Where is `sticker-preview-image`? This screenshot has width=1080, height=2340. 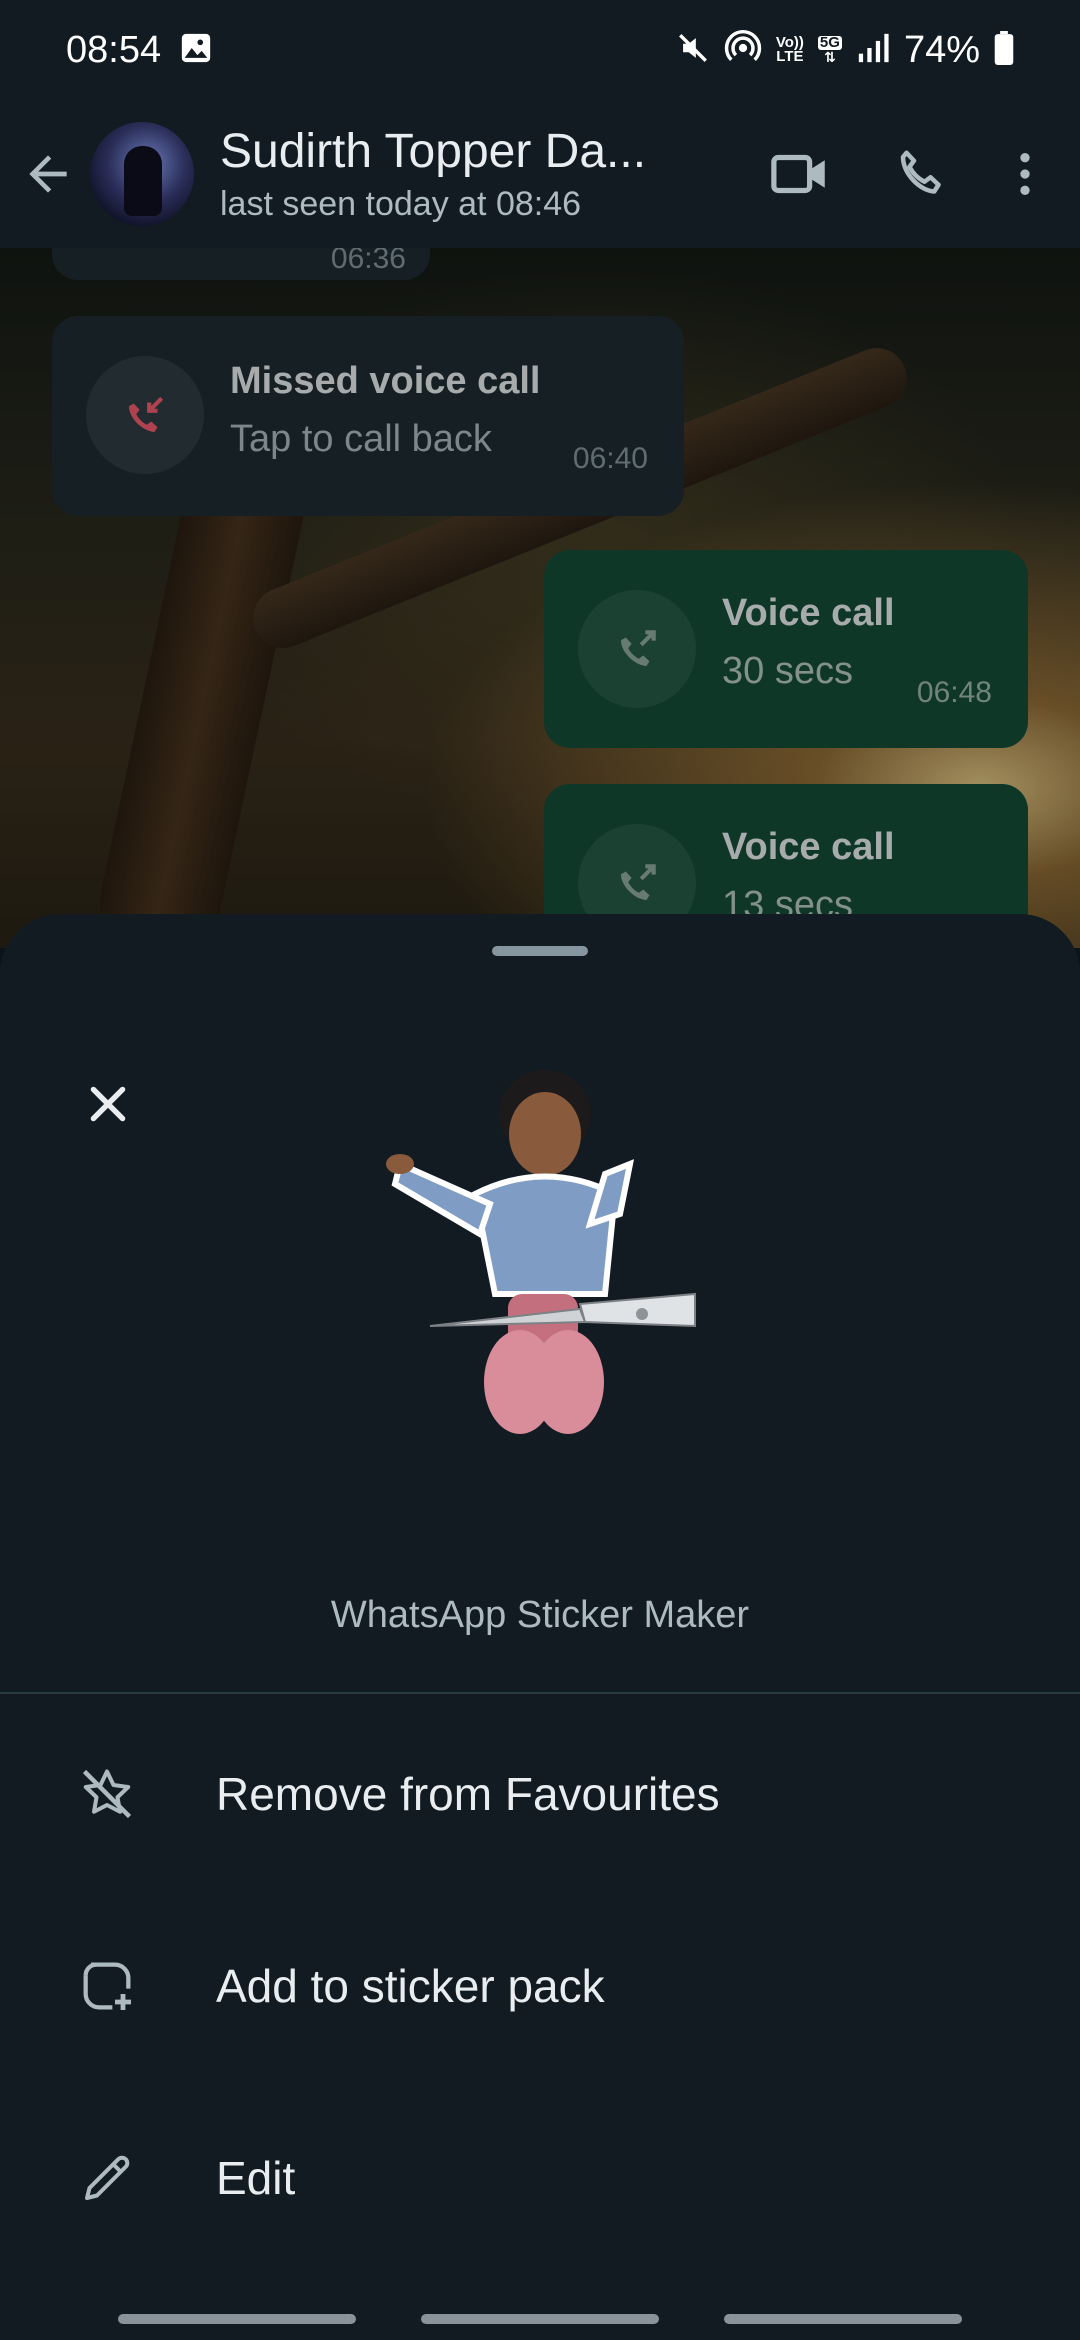 sticker-preview-image is located at coordinates (541, 1252).